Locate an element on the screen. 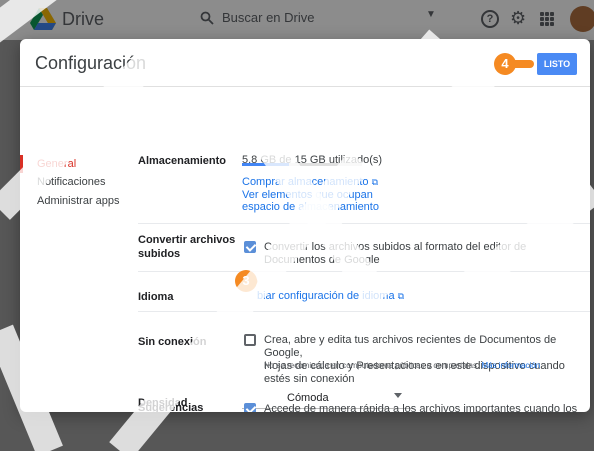  active-indicator is located at coordinates (21, 164).